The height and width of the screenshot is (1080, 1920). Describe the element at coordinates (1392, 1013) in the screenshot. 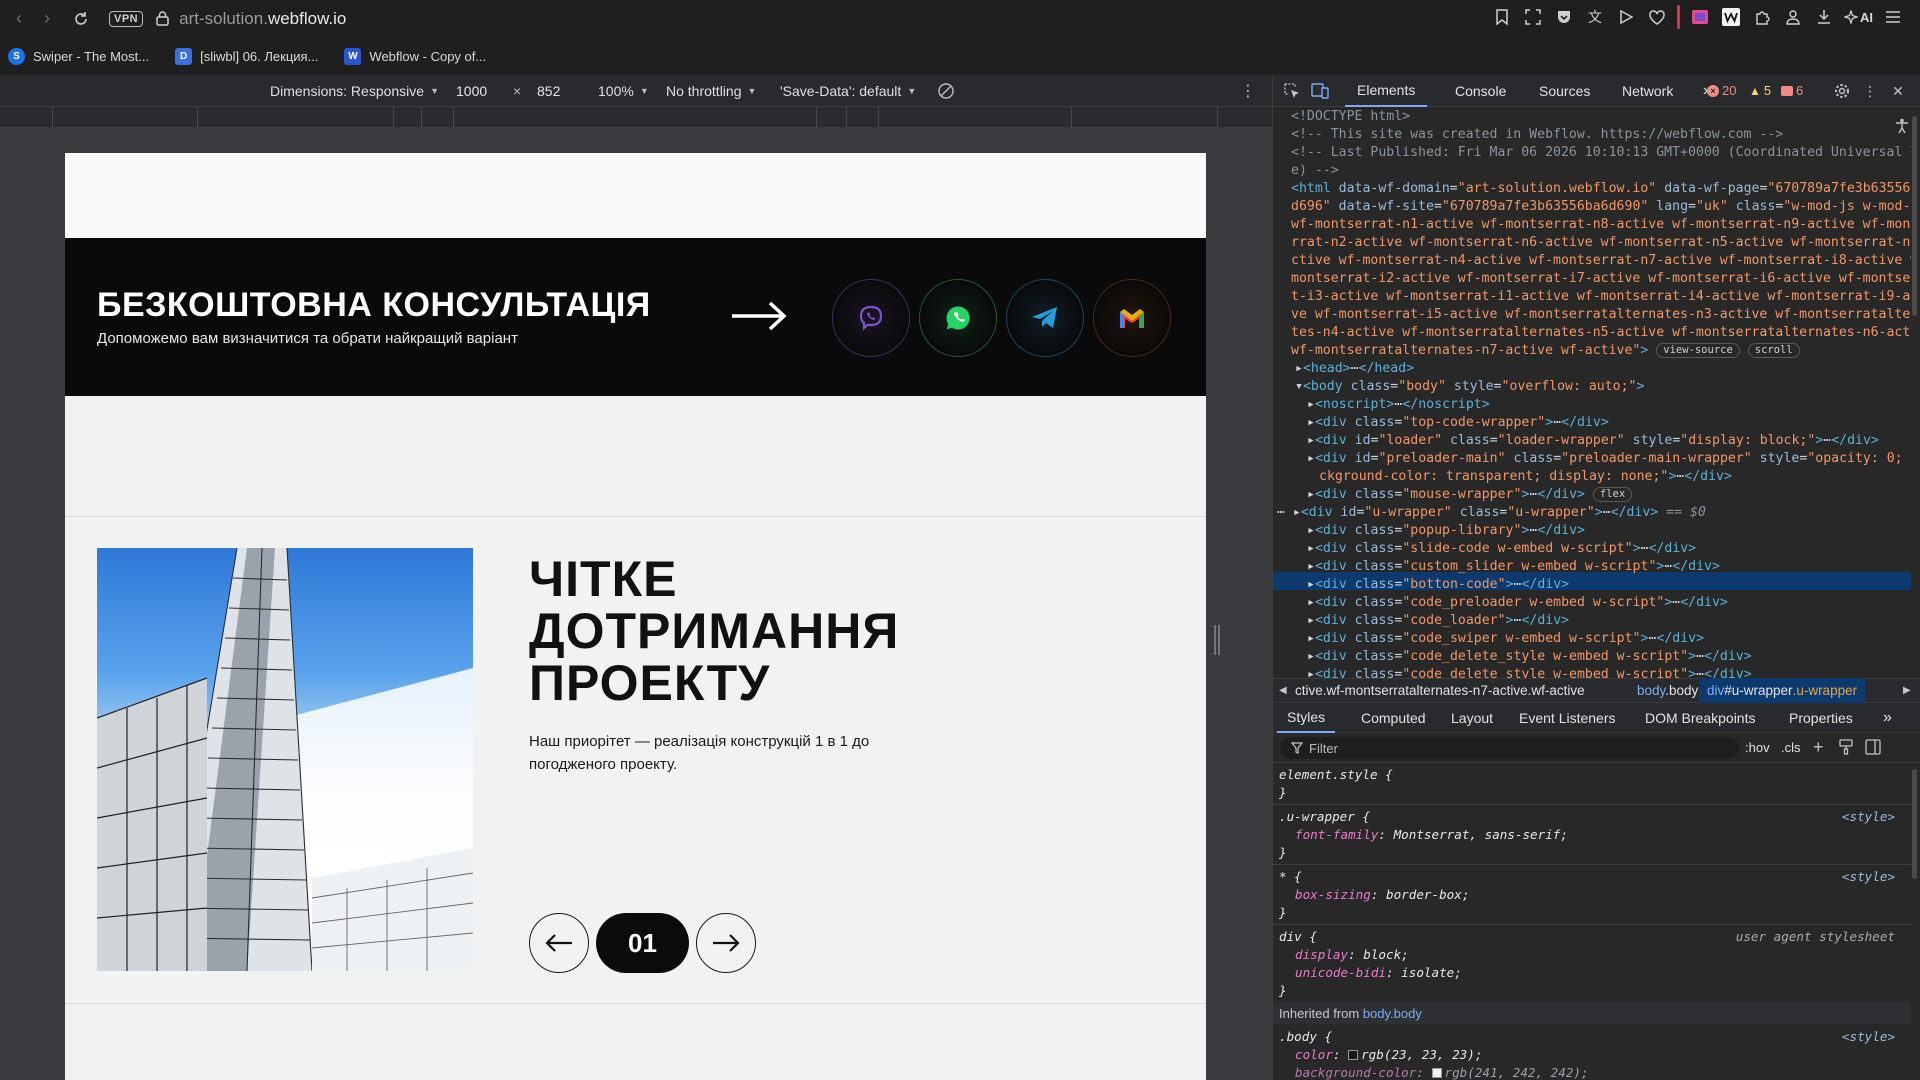

I see `inherited-link: body.body` at that location.